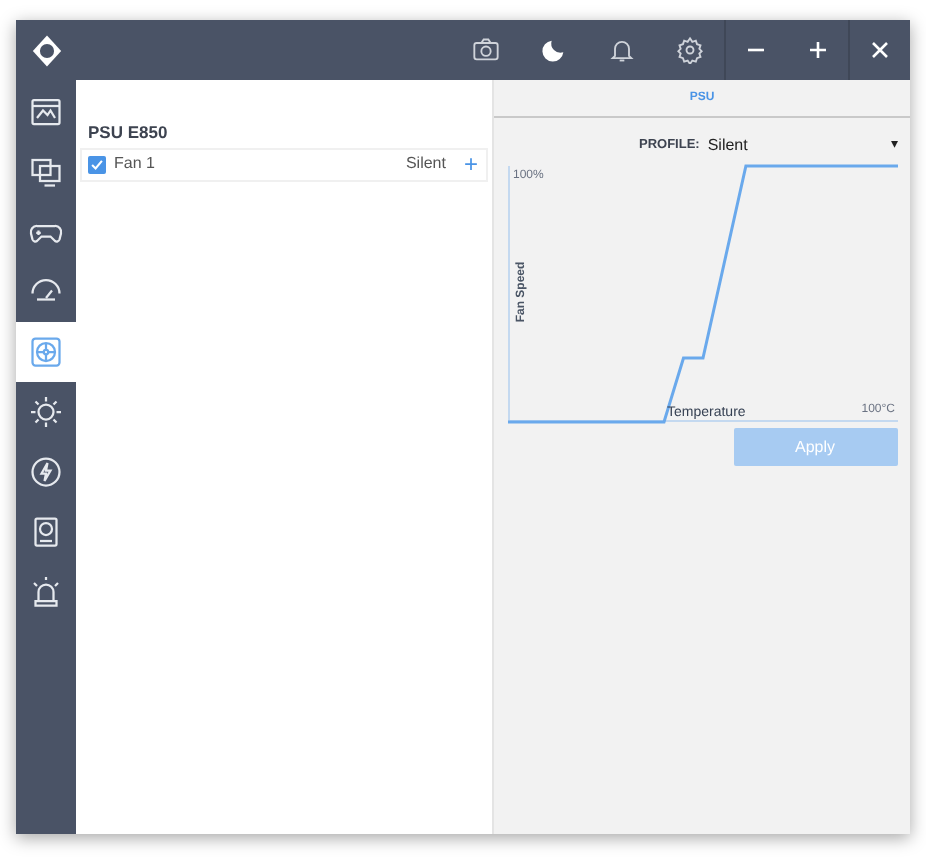 Image resolution: width=926 pixels, height=858 pixels. What do you see at coordinates (690, 50) in the screenshot?
I see `settings-icon` at bounding box center [690, 50].